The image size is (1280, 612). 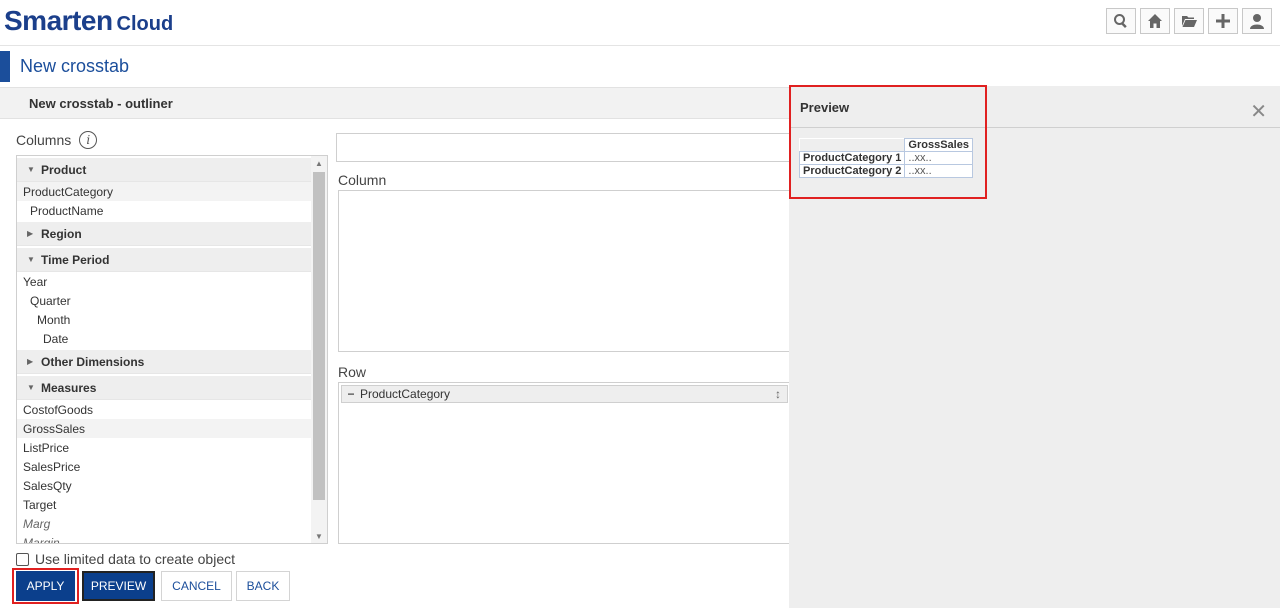 I want to click on apply-highlight-box, so click(x=45, y=586).